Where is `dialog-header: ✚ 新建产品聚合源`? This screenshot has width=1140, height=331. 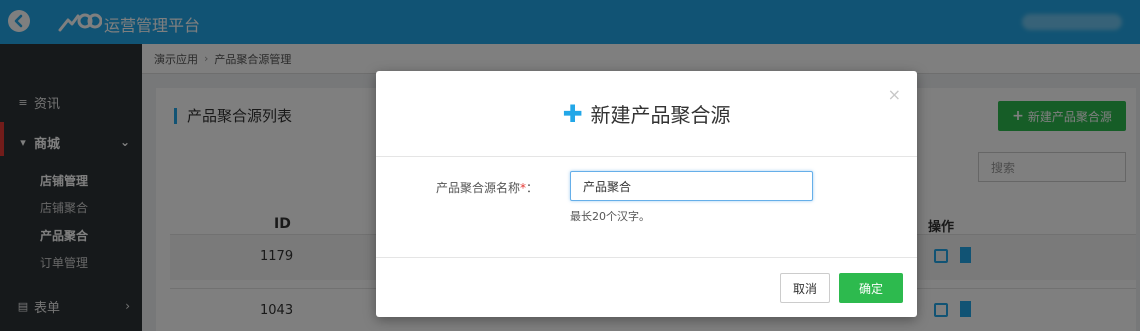
dialog-header: ✚ 新建产品聚合源 is located at coordinates (646, 114).